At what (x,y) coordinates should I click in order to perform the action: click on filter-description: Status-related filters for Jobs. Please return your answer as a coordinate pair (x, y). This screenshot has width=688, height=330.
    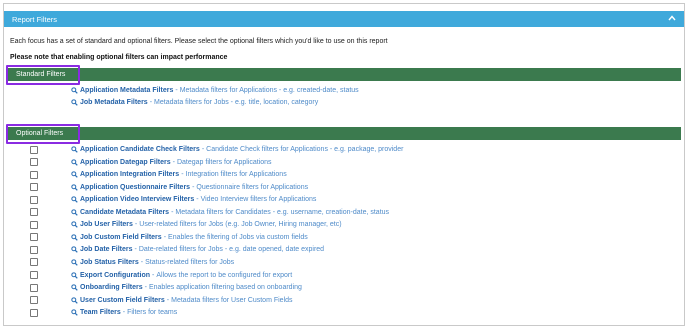
    Looking at the image, I should click on (190, 262).